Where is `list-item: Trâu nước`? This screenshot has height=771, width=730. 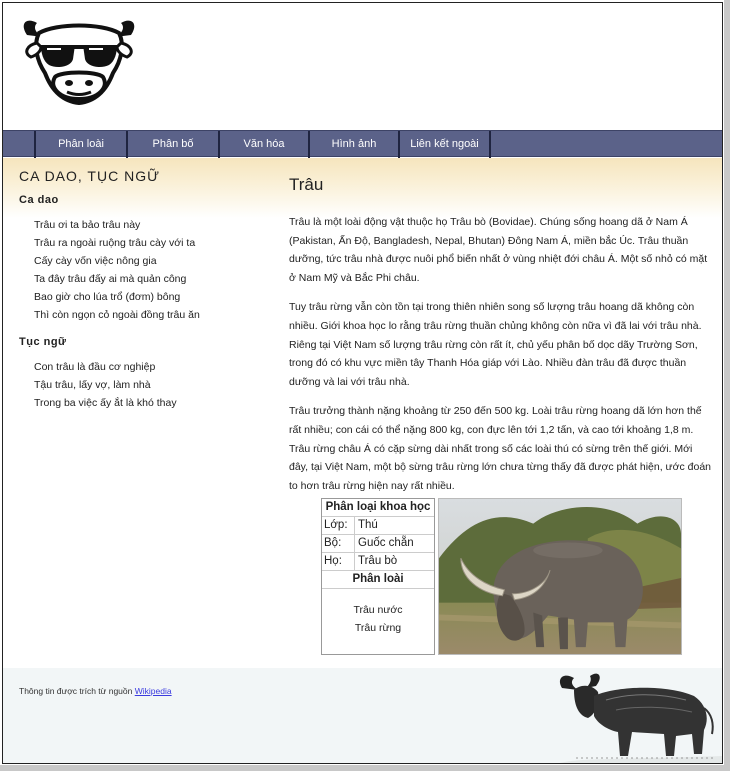 list-item: Trâu nước is located at coordinates (378, 610).